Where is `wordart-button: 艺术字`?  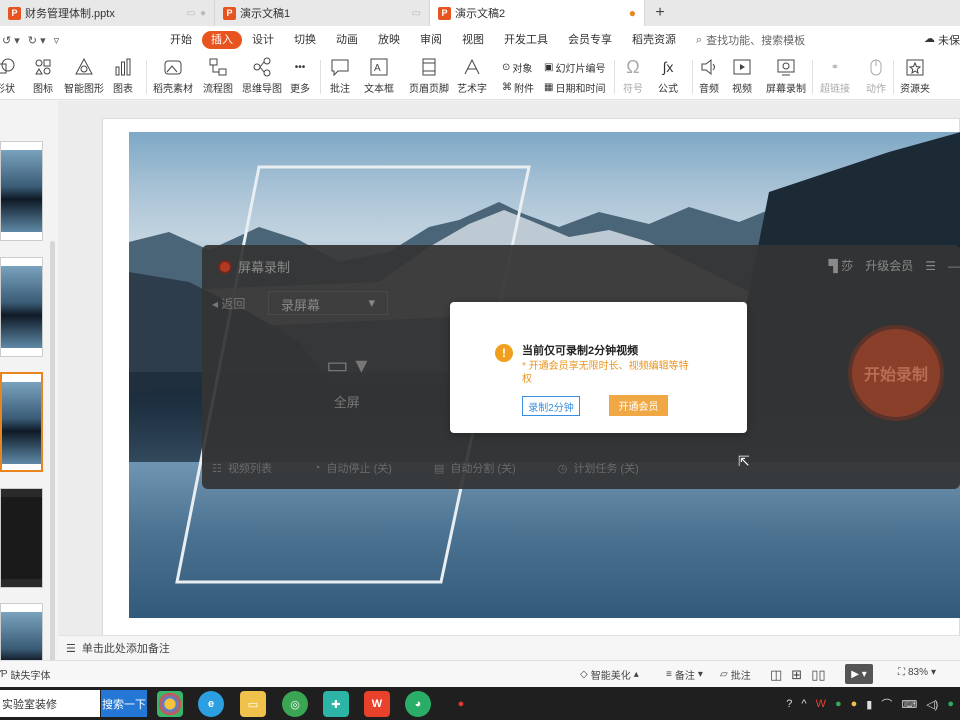 wordart-button: 艺术字 is located at coordinates (472, 75).